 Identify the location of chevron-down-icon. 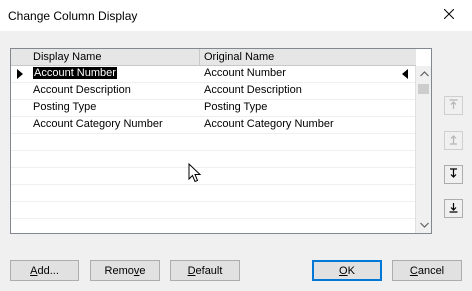
(424, 225).